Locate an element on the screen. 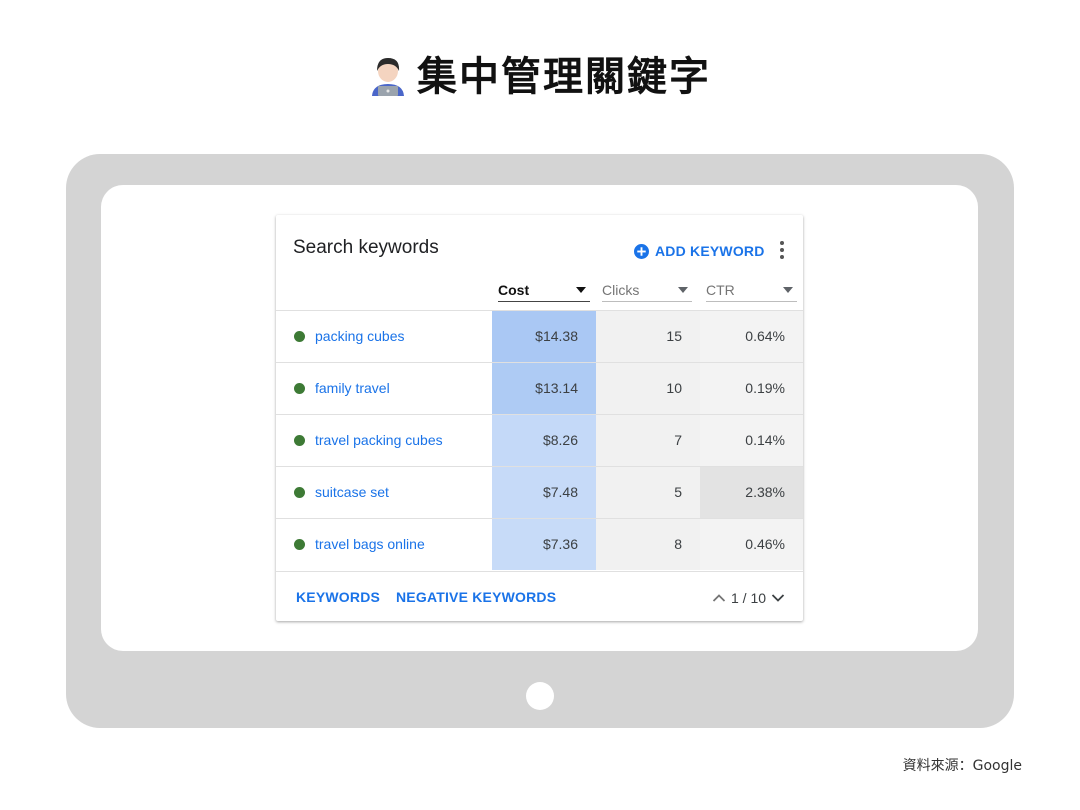 The height and width of the screenshot is (810, 1080). cost-cell: $7.48 is located at coordinates (544, 492).